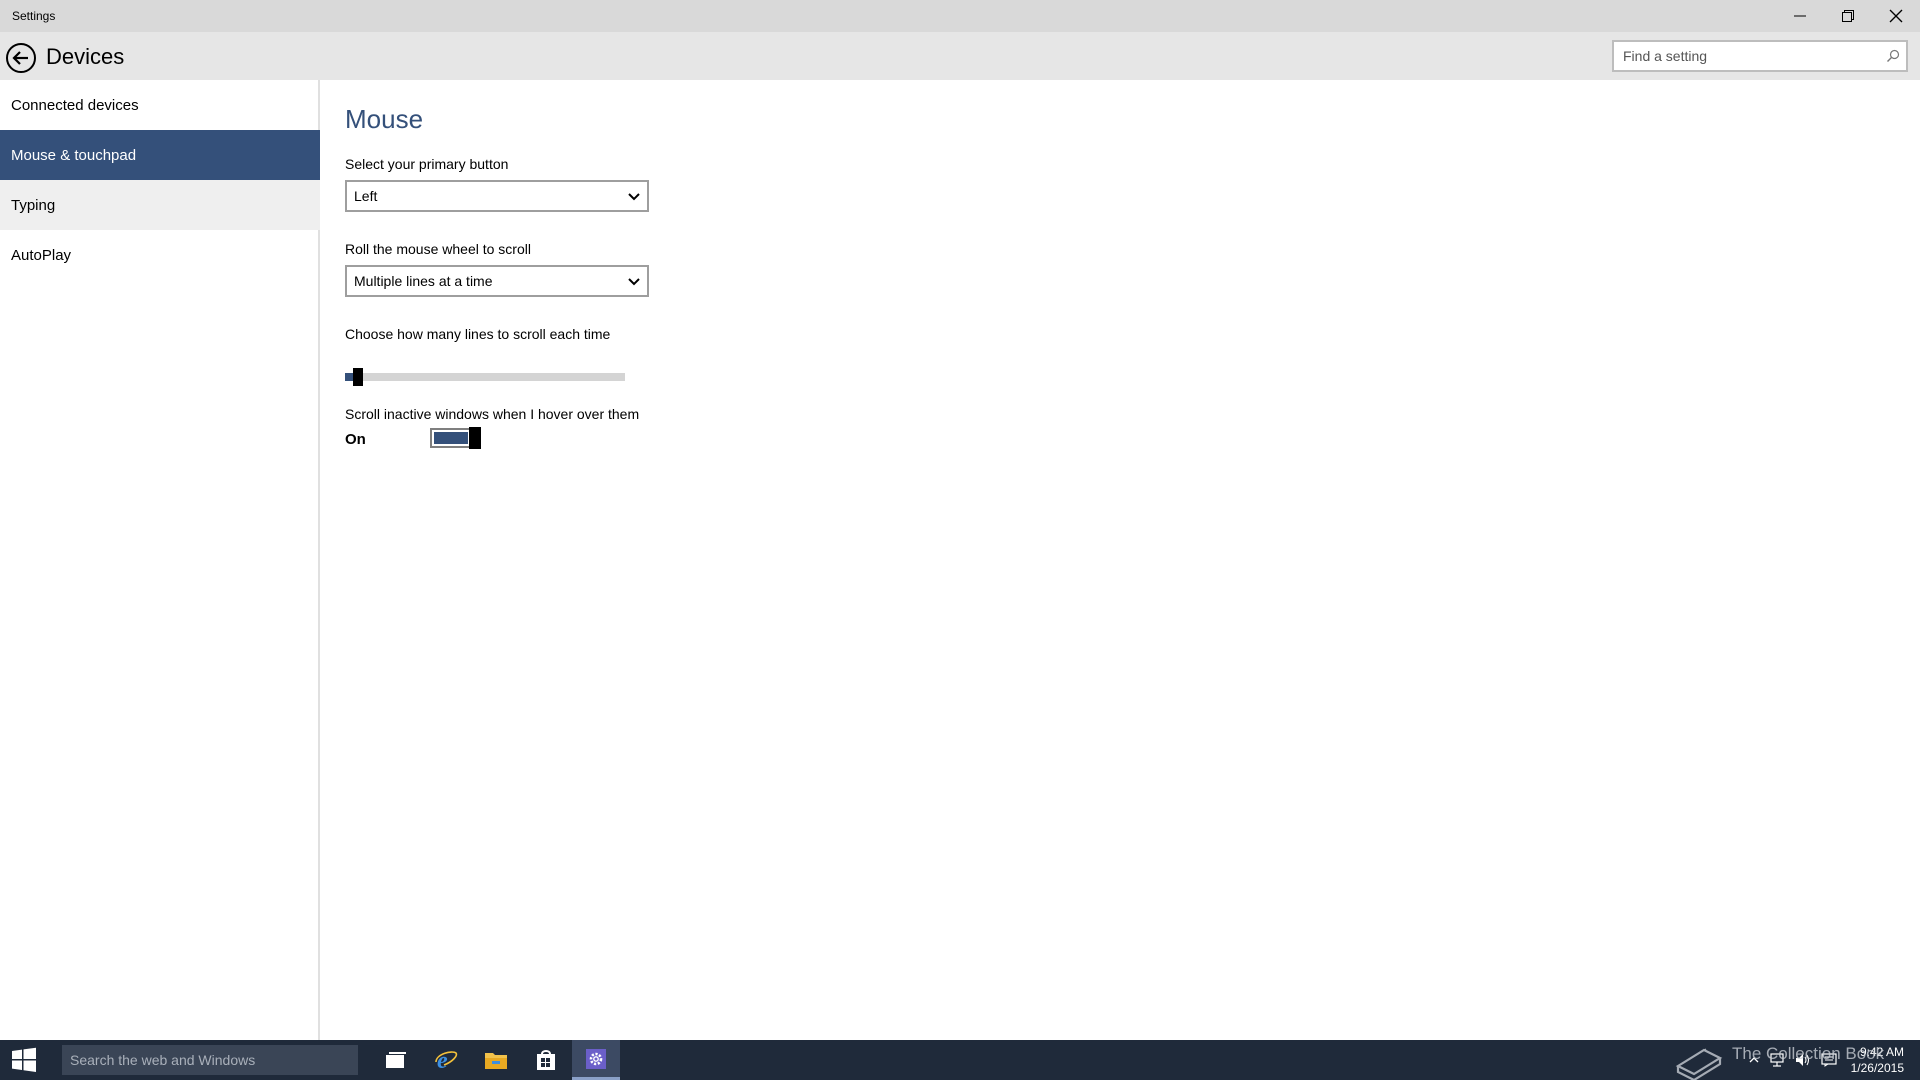 This screenshot has width=1920, height=1080. Describe the element at coordinates (497, 281) in the screenshot. I see `wheel-scroll-dropdown: Multiple lines at a time` at that location.